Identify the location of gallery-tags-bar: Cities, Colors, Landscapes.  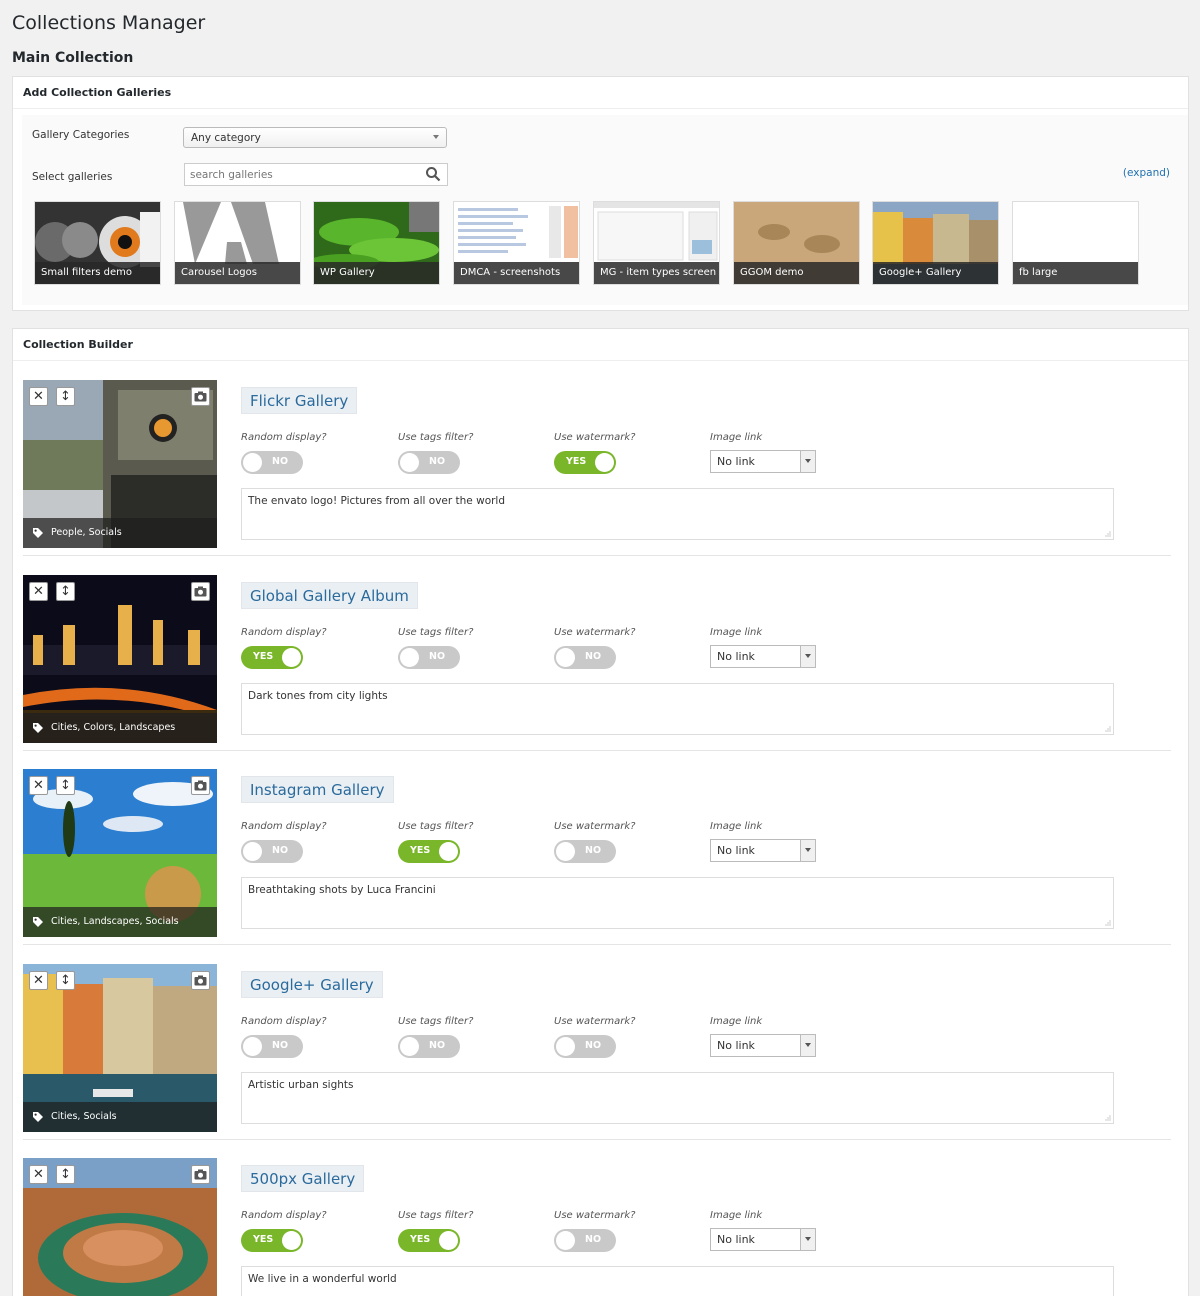
(120, 727).